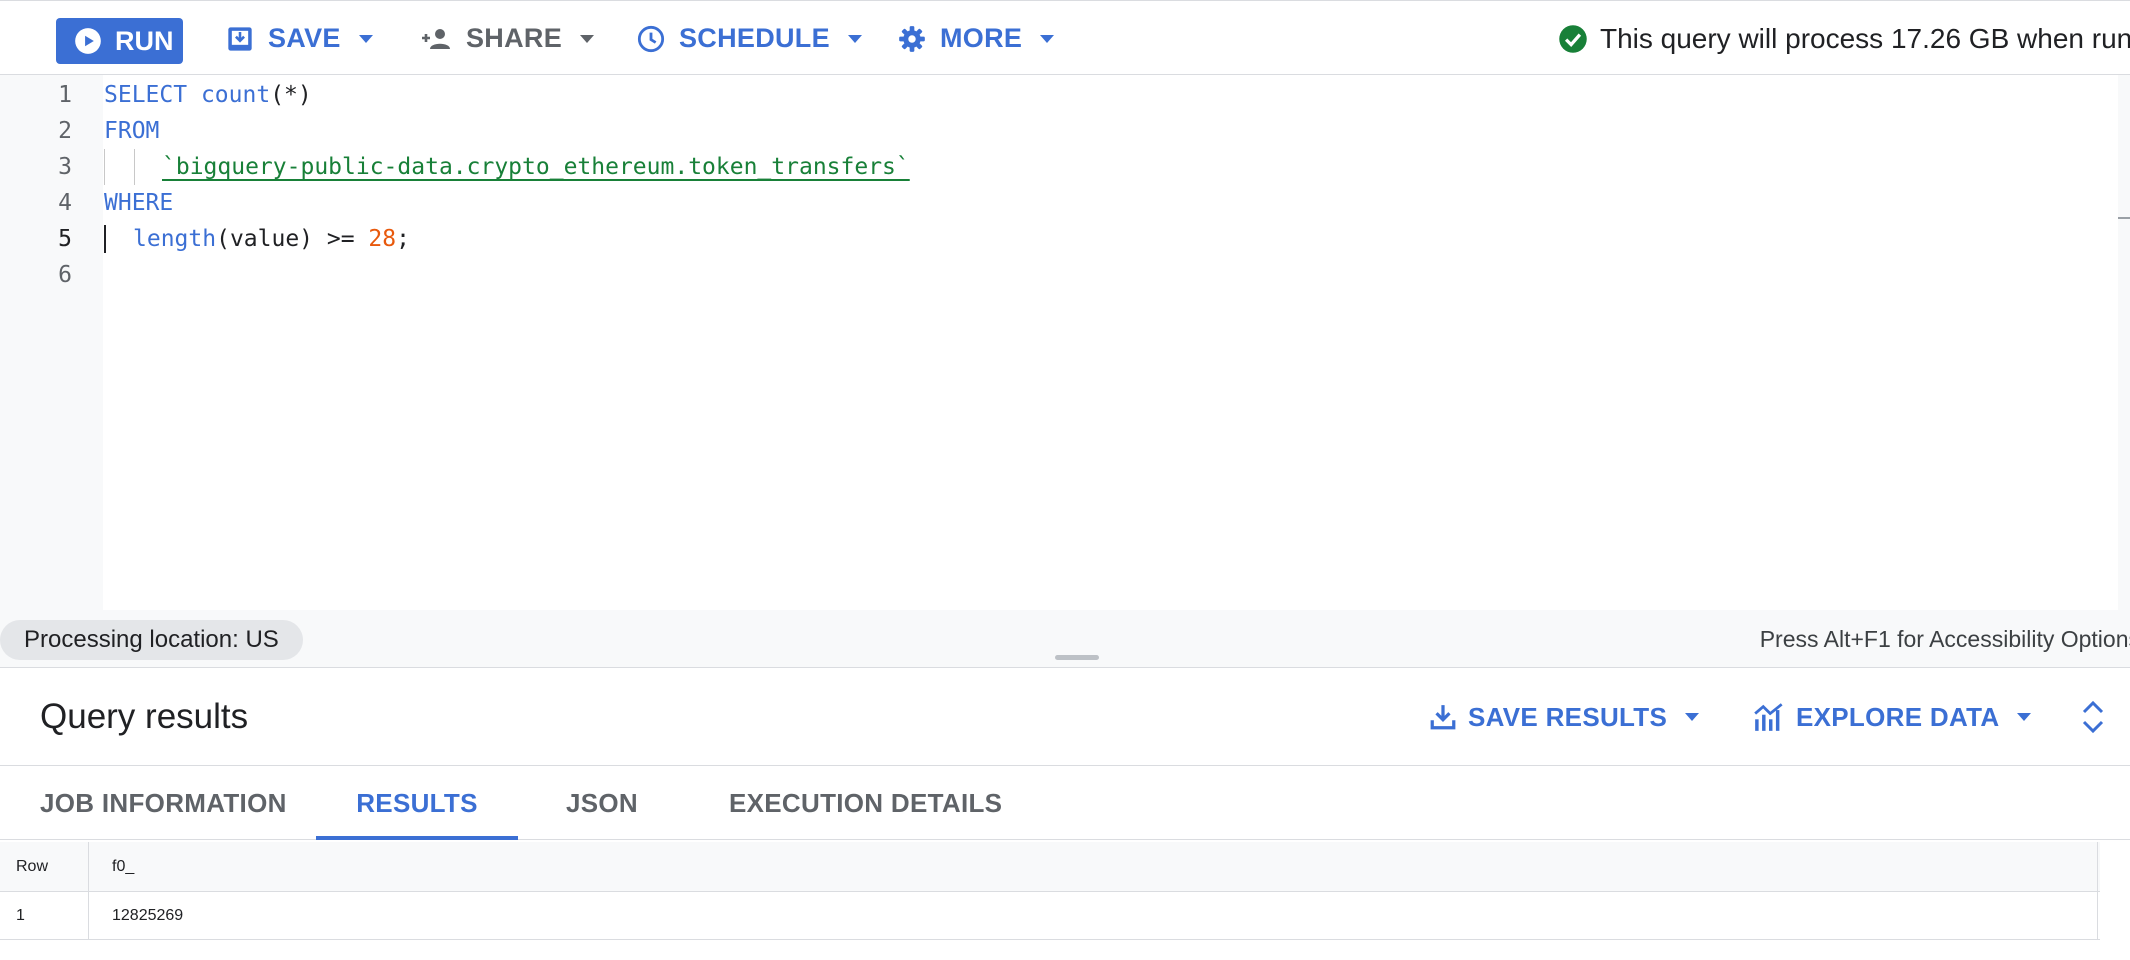 The height and width of the screenshot is (960, 2130). What do you see at coordinates (51, 342) in the screenshot?
I see `line-number-gutter: 1 2 3 4 5 6` at bounding box center [51, 342].